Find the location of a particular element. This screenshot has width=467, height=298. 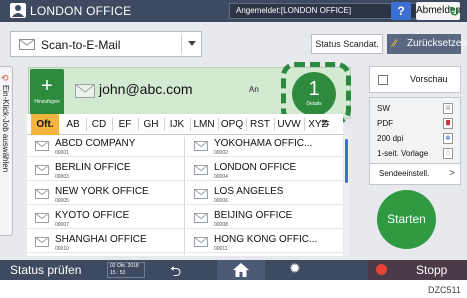

list-item: LOS ANGELES 00006 is located at coordinates (264, 195).